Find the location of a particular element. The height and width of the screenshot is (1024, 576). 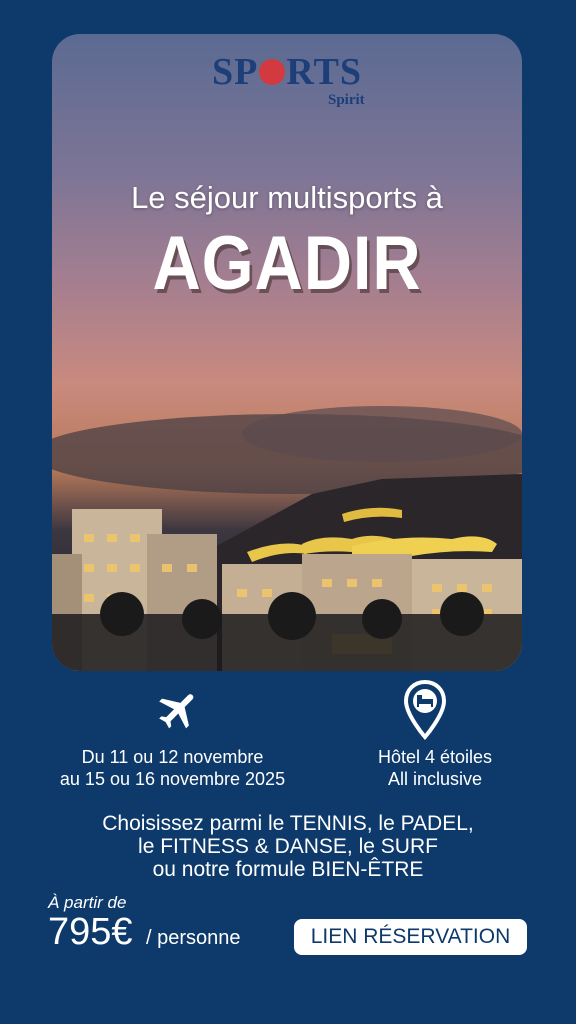

price-label: À partir de is located at coordinates (87, 902).